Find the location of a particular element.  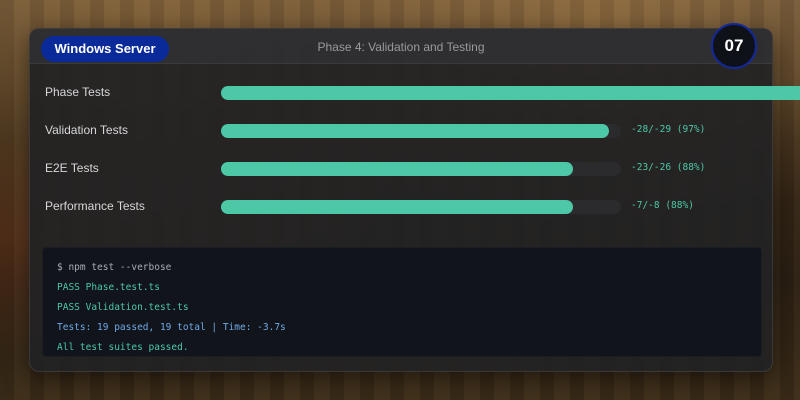

test-row-performance: Performance Tests -7/-8 (88%) is located at coordinates (415, 207).